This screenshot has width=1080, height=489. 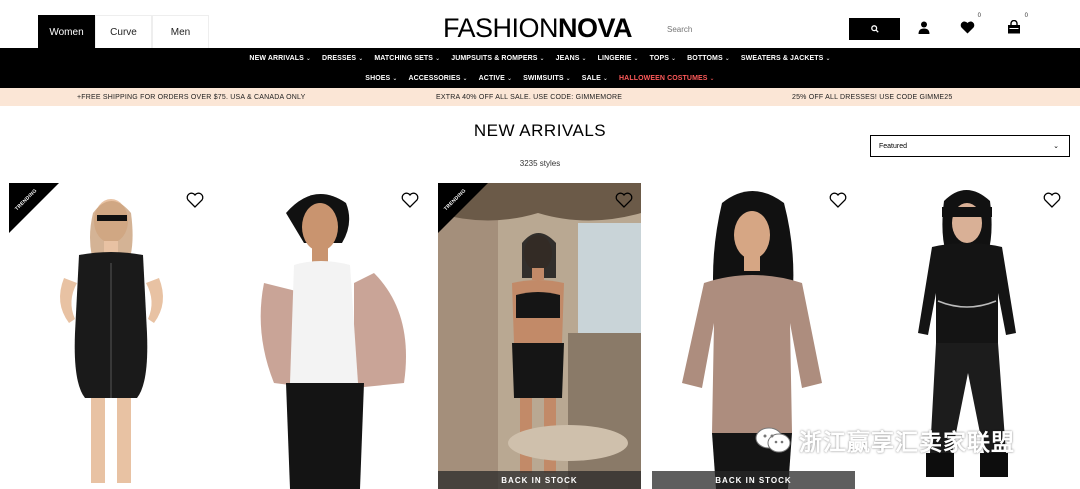 I want to click on nav-sweaters-jackets: SWEATERS & JACKETS ⌄, so click(x=786, y=58).